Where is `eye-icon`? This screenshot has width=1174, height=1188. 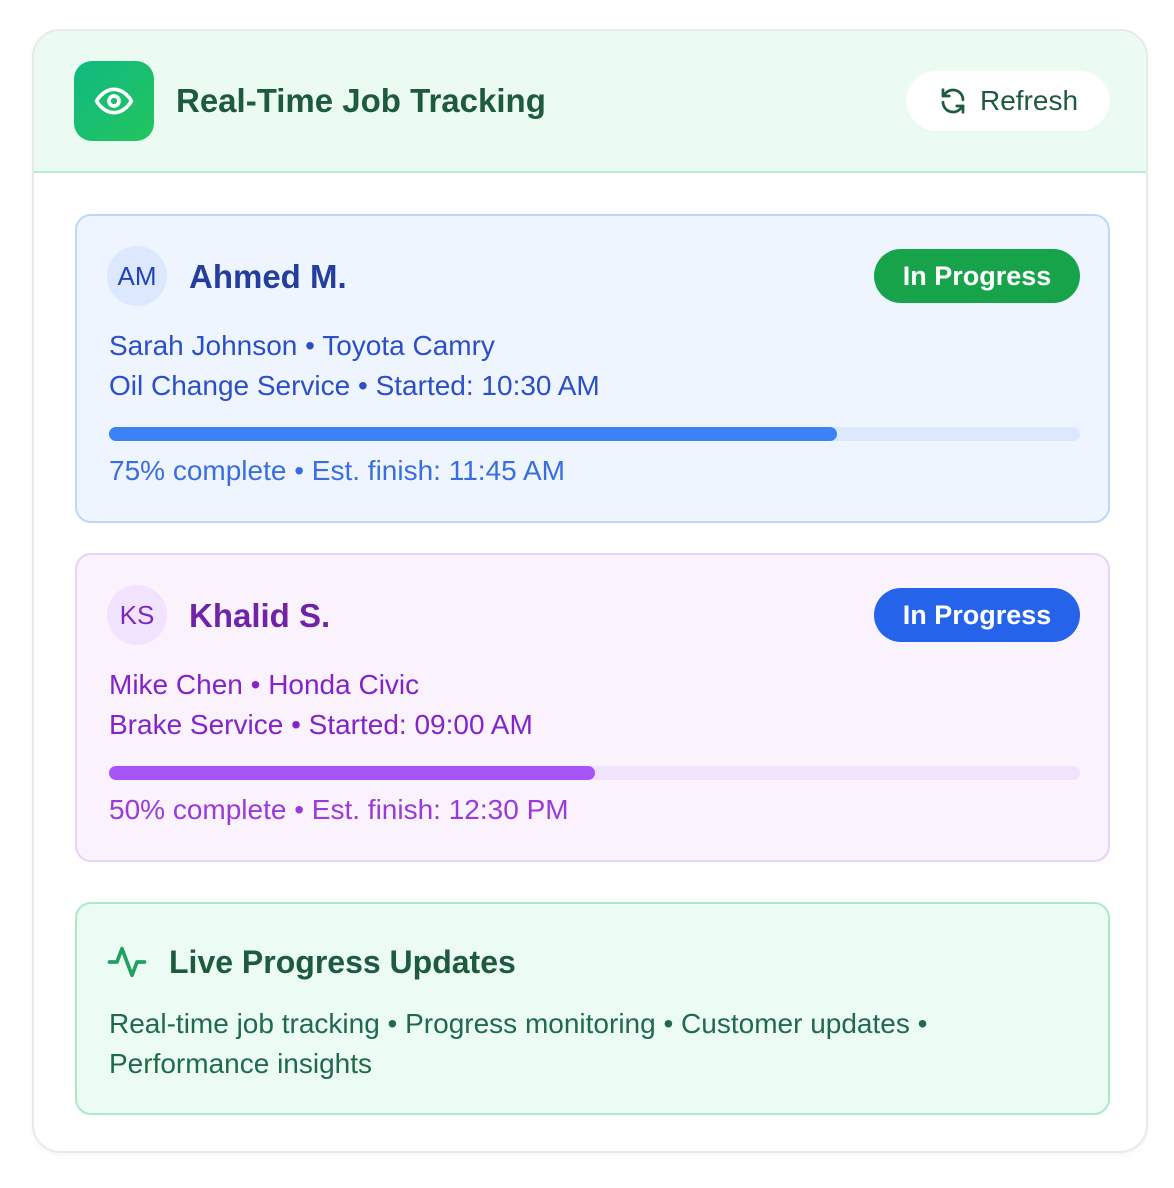 eye-icon is located at coordinates (114, 101).